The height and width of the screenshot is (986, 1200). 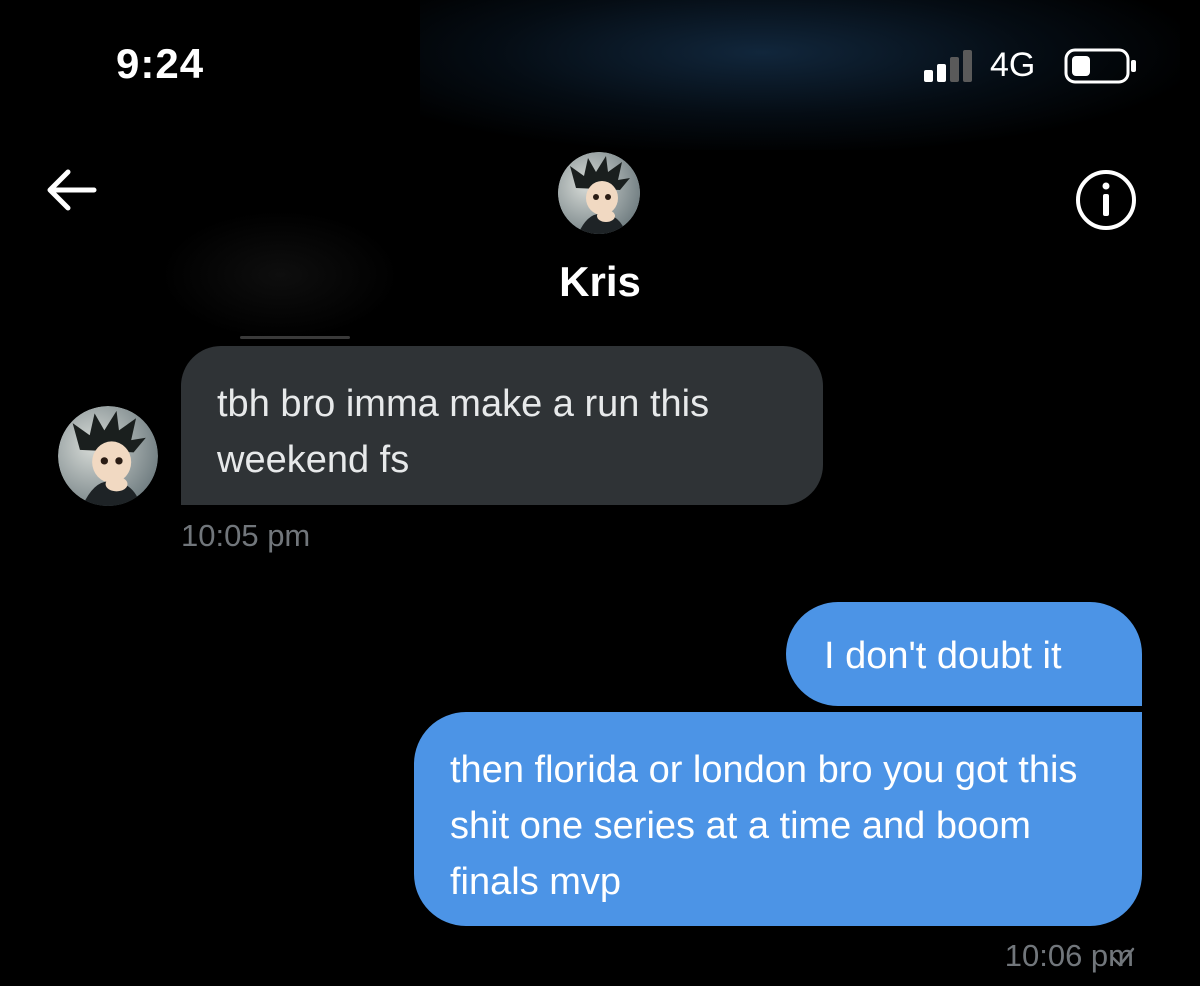 I want to click on outgoing-message-bubble: I don't doubt it, so click(x=964, y=654).